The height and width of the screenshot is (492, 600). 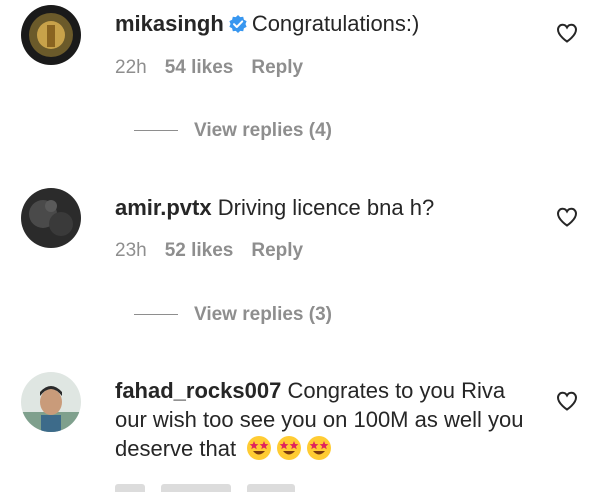 I want to click on comment-text: mikasingh Congratulations:), so click(x=325, y=25).